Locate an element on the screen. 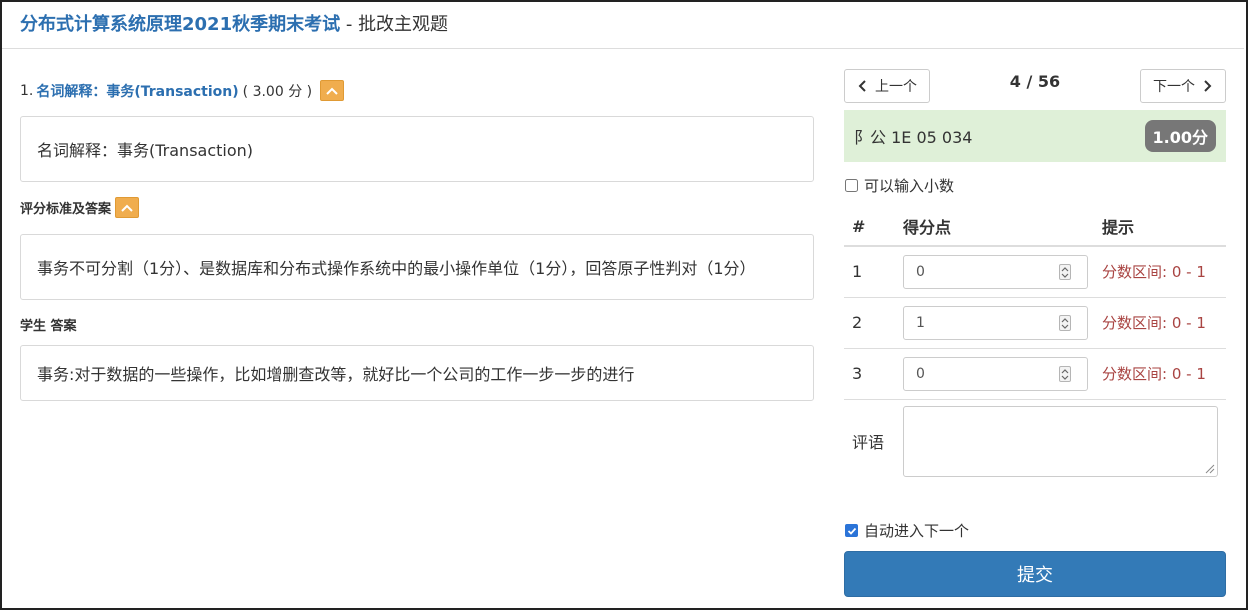 Image resolution: width=1248 pixels, height=610 pixels. row-num: 3 is located at coordinates (869, 374).